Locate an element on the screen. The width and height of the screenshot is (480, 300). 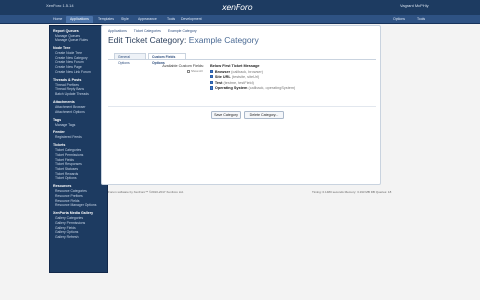
page-title: Edit Ticket Category: Example Category is located at coordinates (183, 40).